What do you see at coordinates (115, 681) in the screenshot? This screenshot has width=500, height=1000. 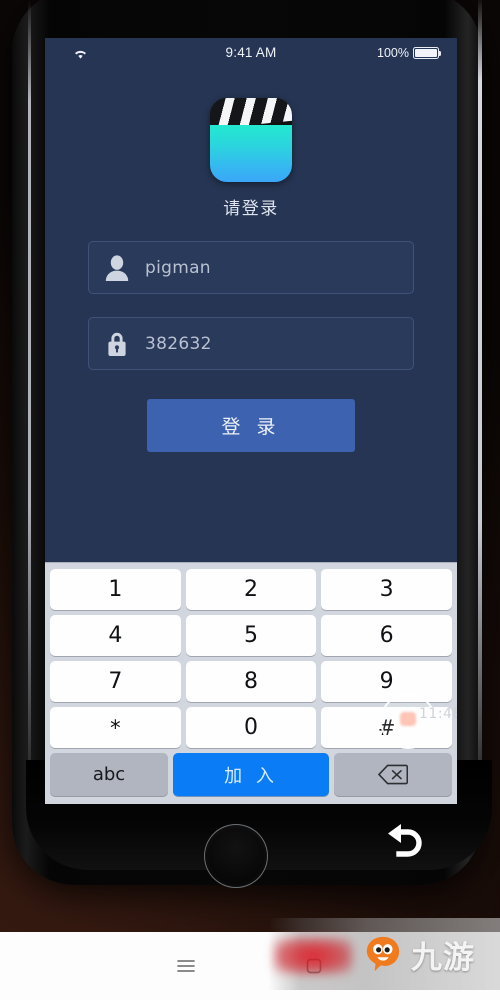 I see `key-7: 7` at bounding box center [115, 681].